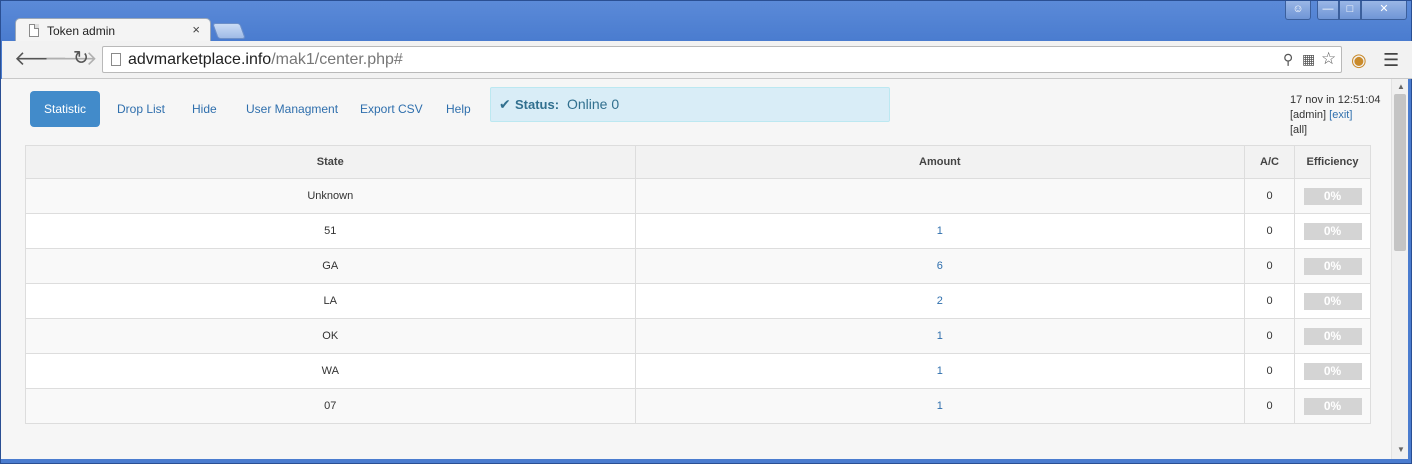 The image size is (1412, 464). What do you see at coordinates (1350, 10) in the screenshot?
I see `maximize-icon: □` at bounding box center [1350, 10].